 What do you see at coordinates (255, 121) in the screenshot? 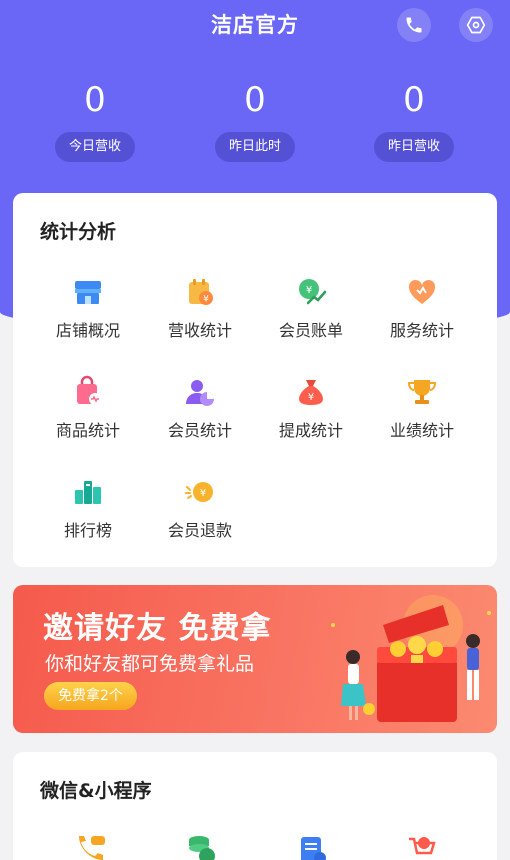
I see `stat-yesterday-same-time: 0 昨日此时` at bounding box center [255, 121].